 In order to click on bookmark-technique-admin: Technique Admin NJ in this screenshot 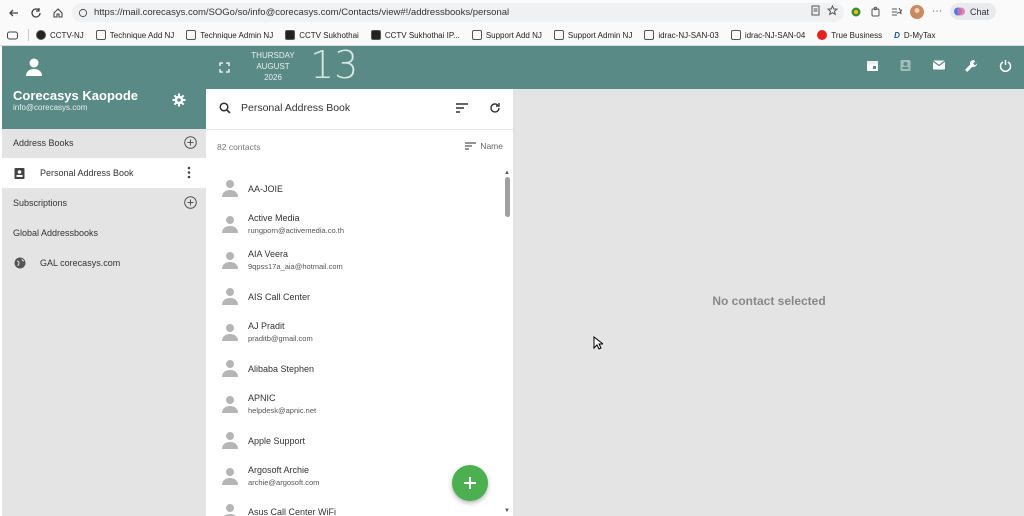, I will do `click(229, 35)`.